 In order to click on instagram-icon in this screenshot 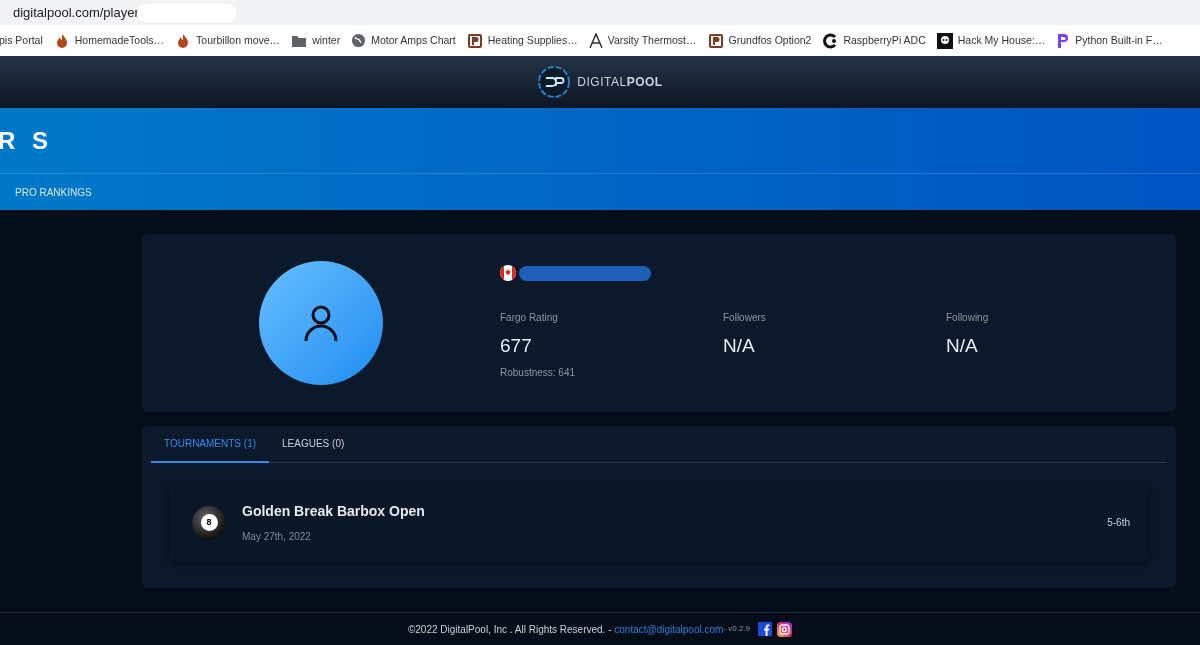, I will do `click(785, 629)`.